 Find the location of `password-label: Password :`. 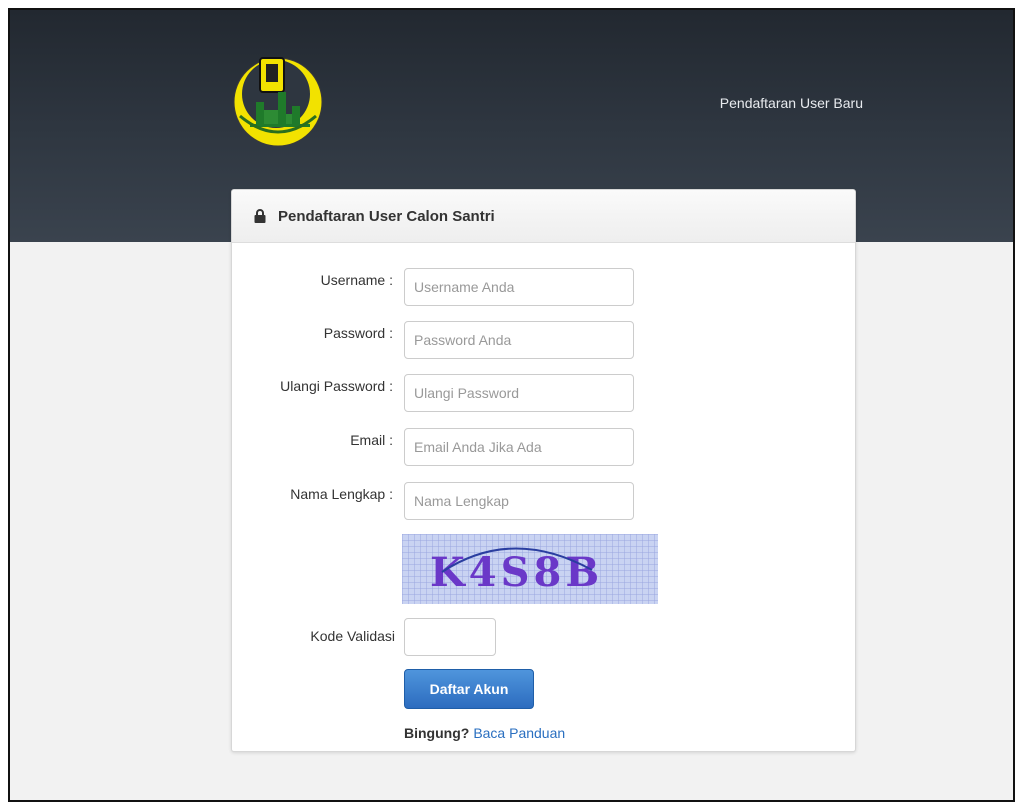

password-label: Password : is located at coordinates (358, 333).